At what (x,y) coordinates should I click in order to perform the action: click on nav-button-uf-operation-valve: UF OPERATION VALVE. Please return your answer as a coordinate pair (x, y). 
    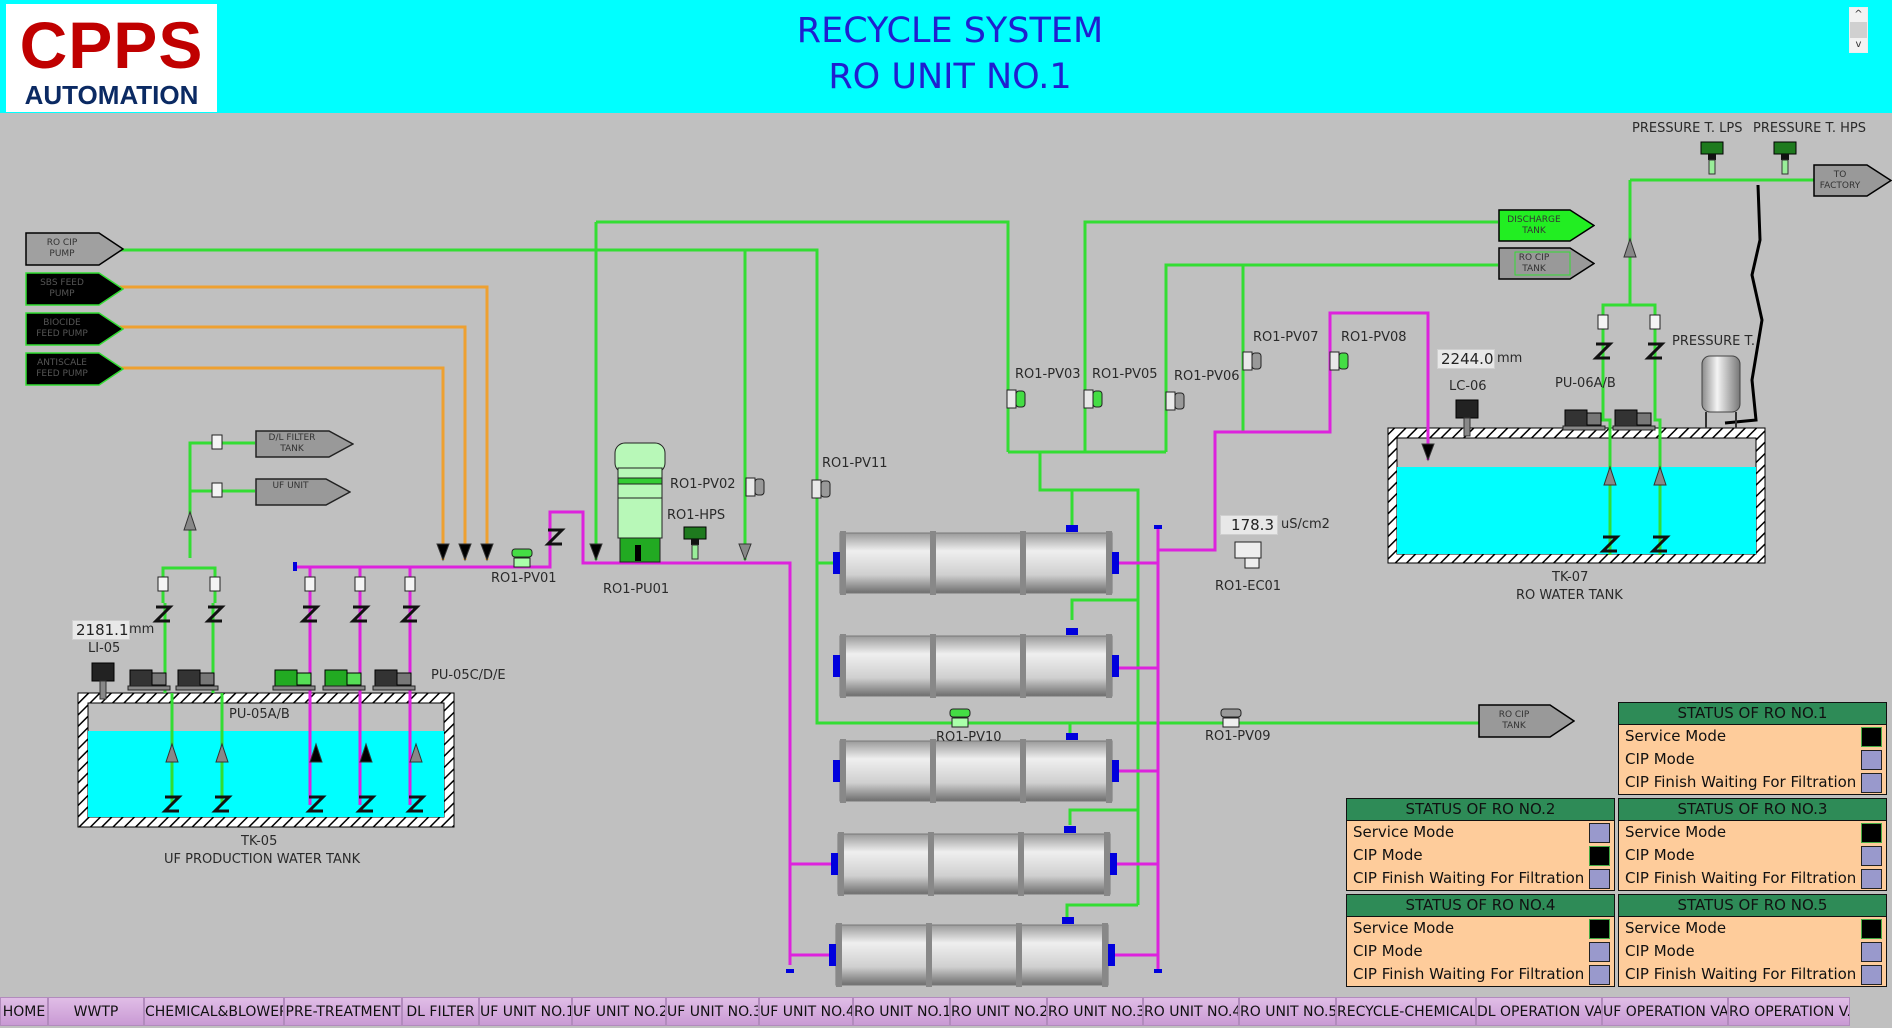
    Looking at the image, I should click on (1665, 1011).